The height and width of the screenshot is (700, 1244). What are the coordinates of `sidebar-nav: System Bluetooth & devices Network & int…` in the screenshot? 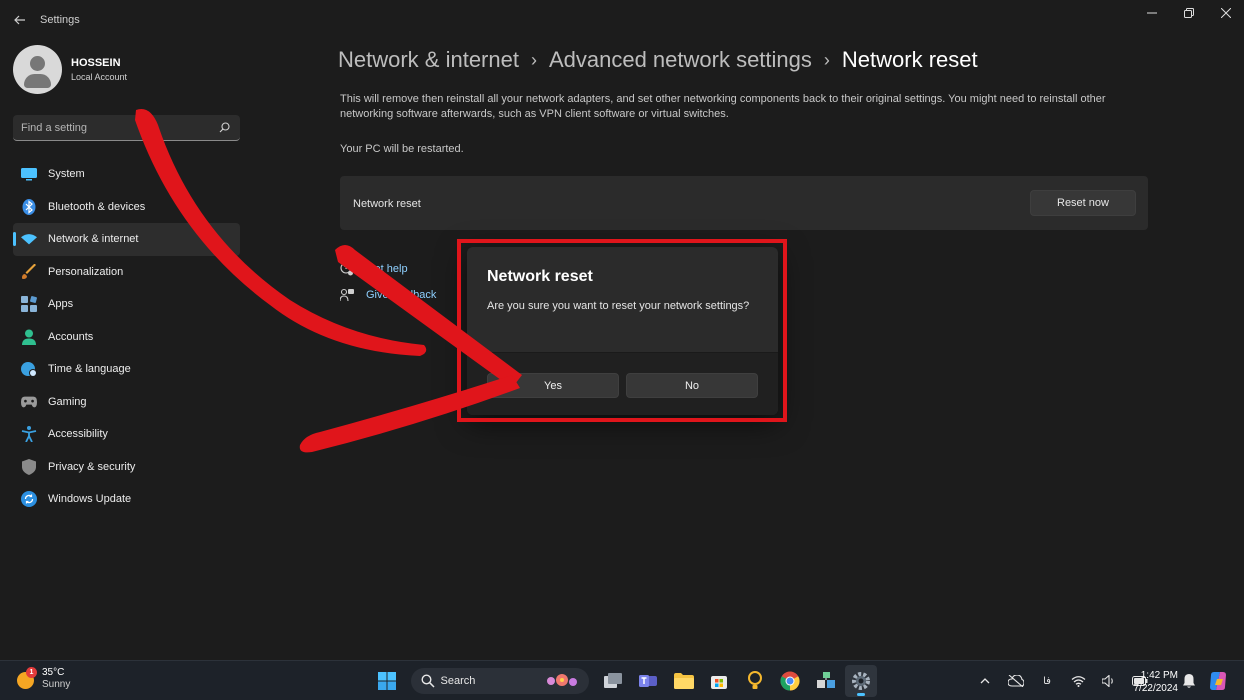 It's located at (126, 337).